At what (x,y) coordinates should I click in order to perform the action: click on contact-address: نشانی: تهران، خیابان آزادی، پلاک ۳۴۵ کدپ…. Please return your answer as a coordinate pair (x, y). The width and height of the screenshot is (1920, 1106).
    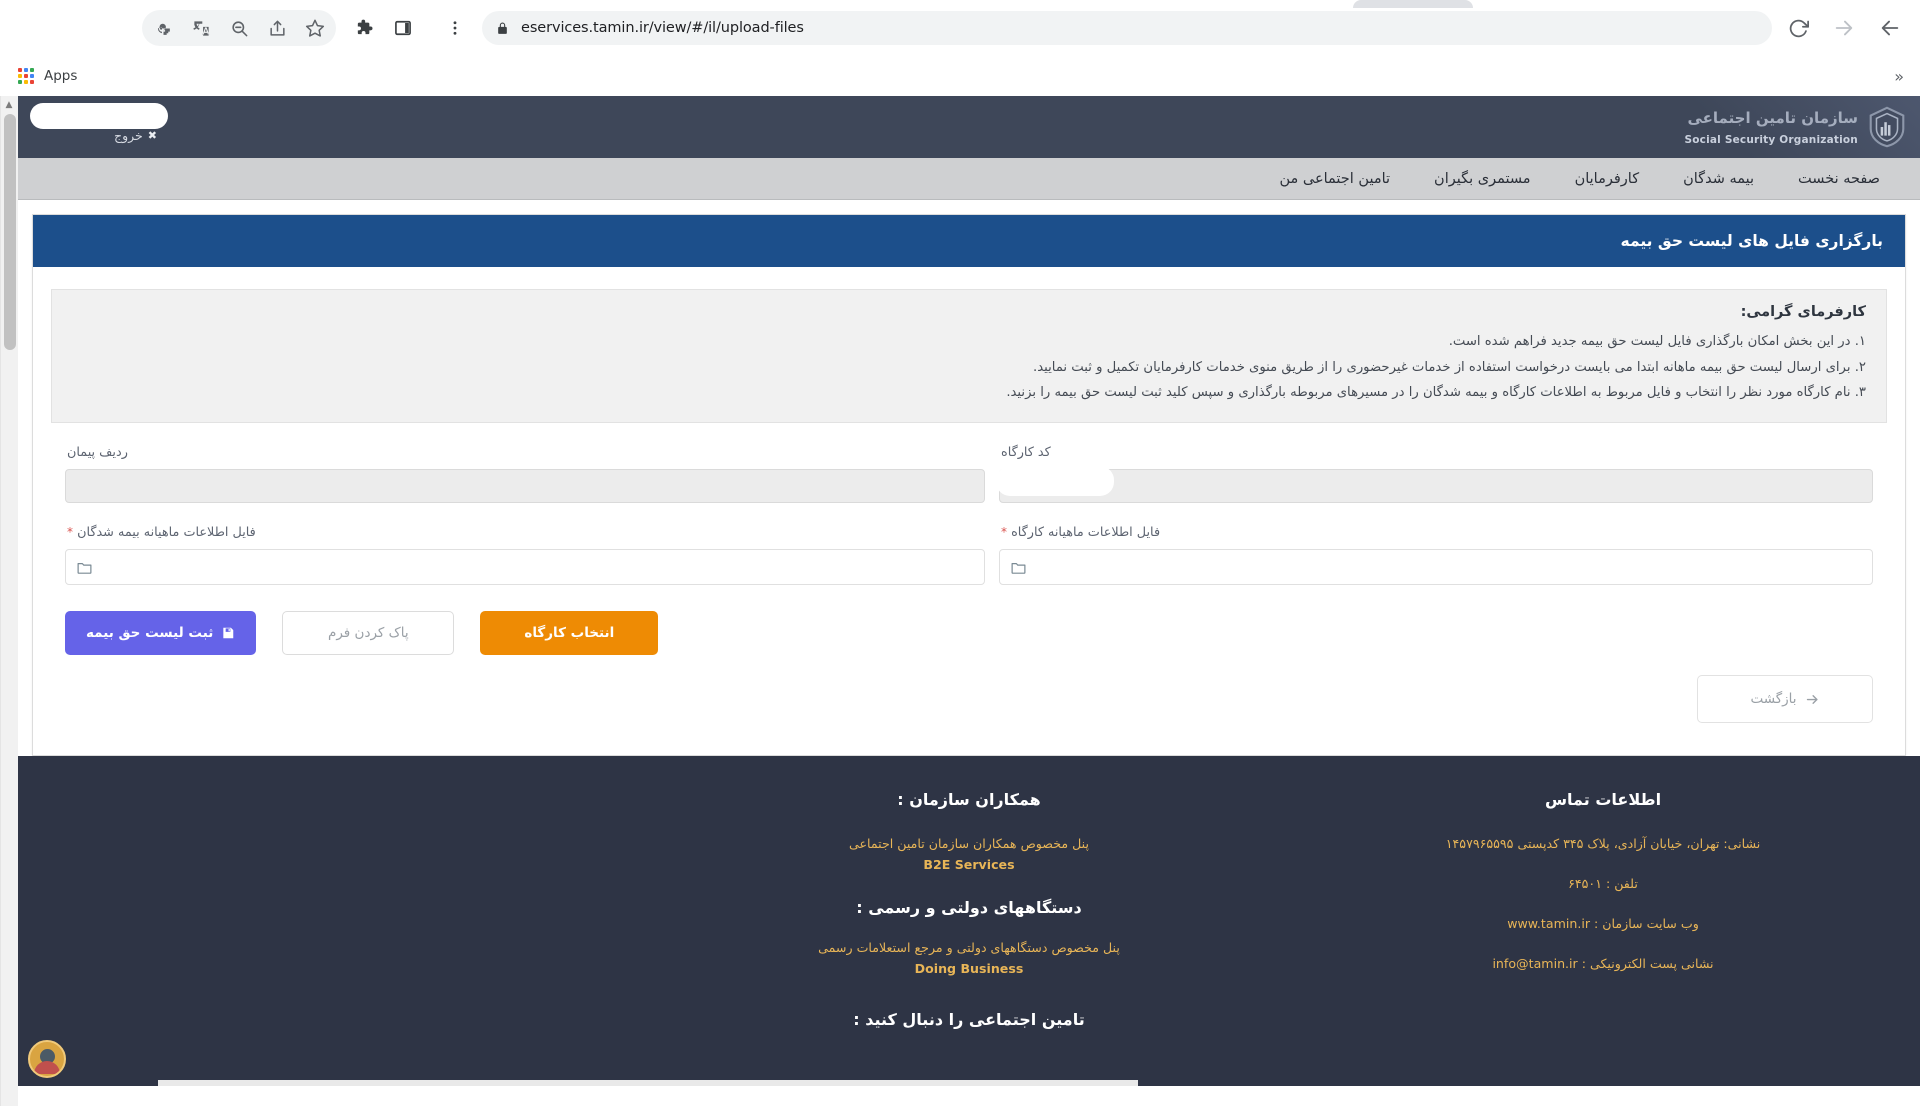
    Looking at the image, I should click on (1603, 844).